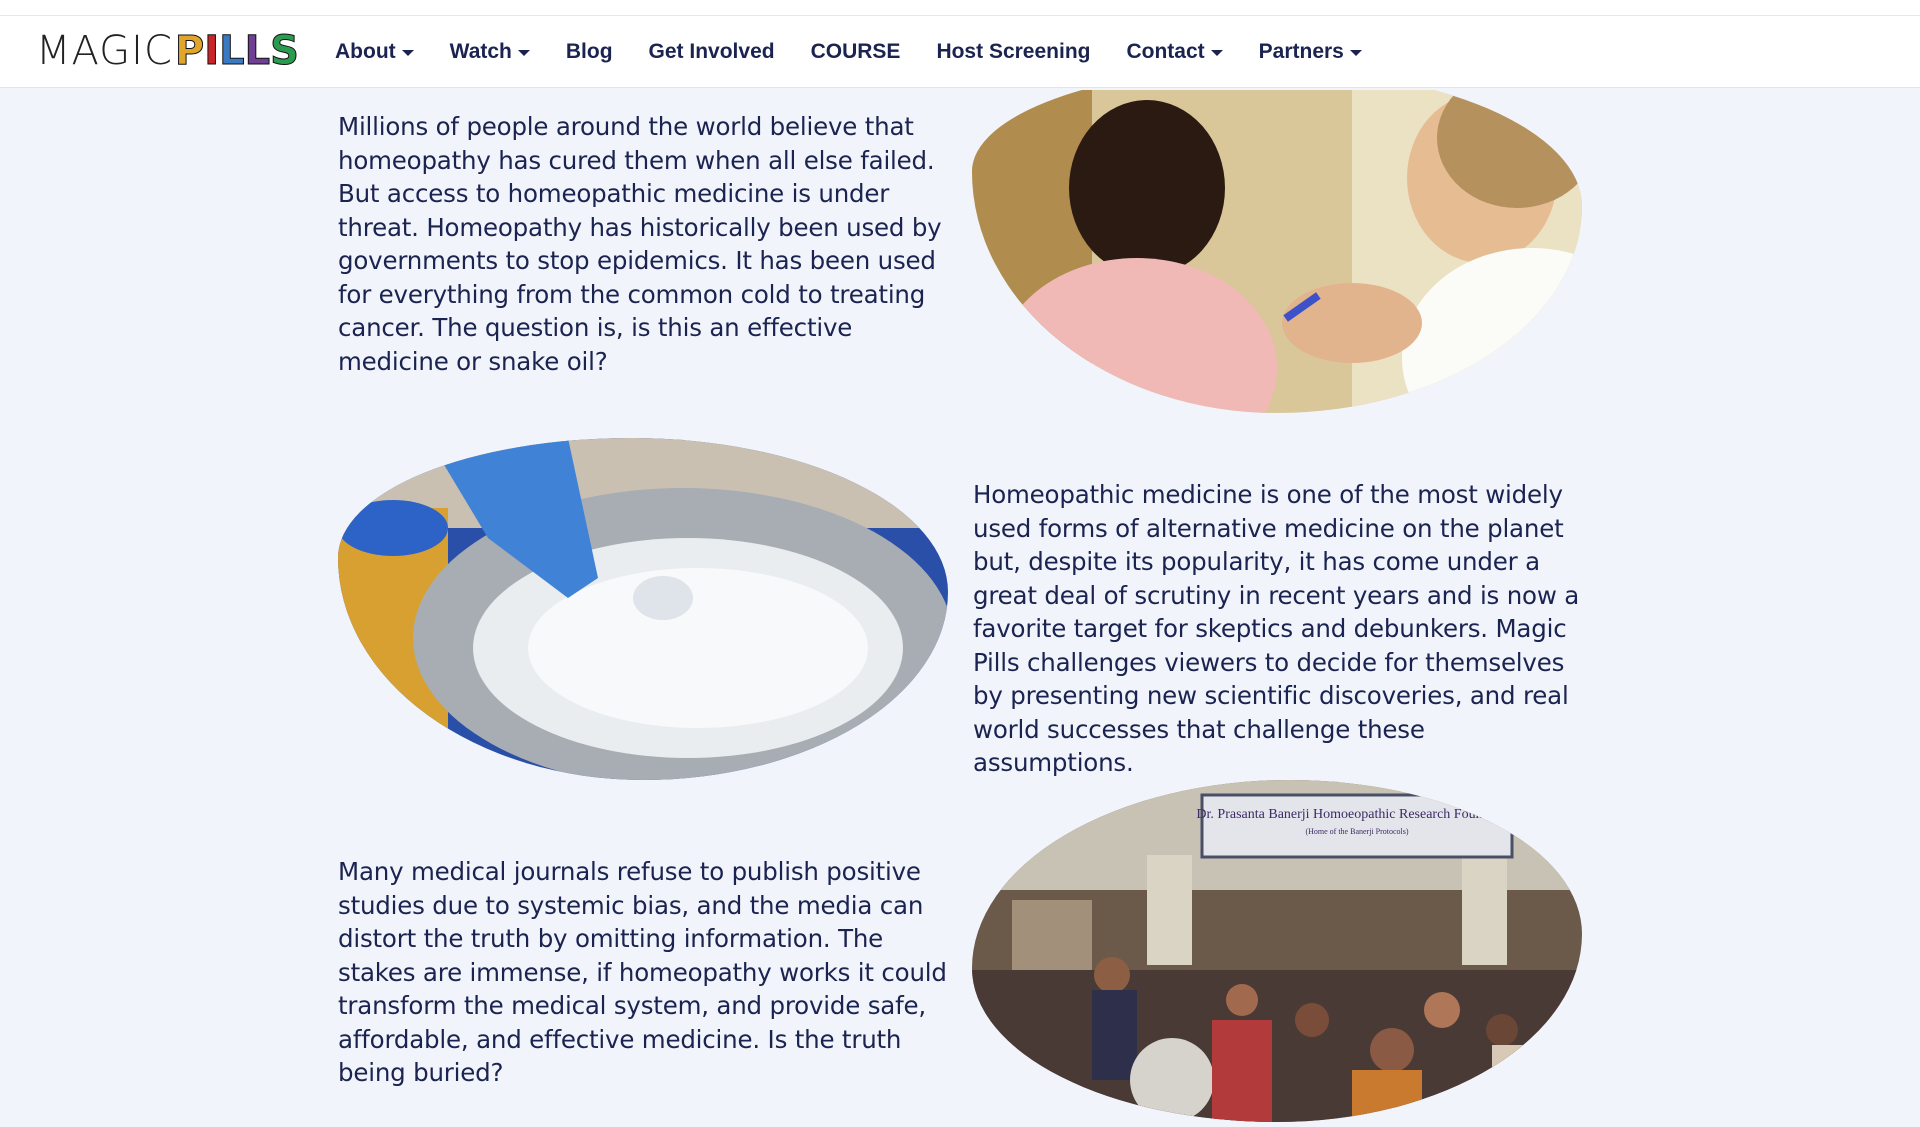 The height and width of the screenshot is (1127, 1920). I want to click on nav-item-label: Get Involved, so click(711, 51).